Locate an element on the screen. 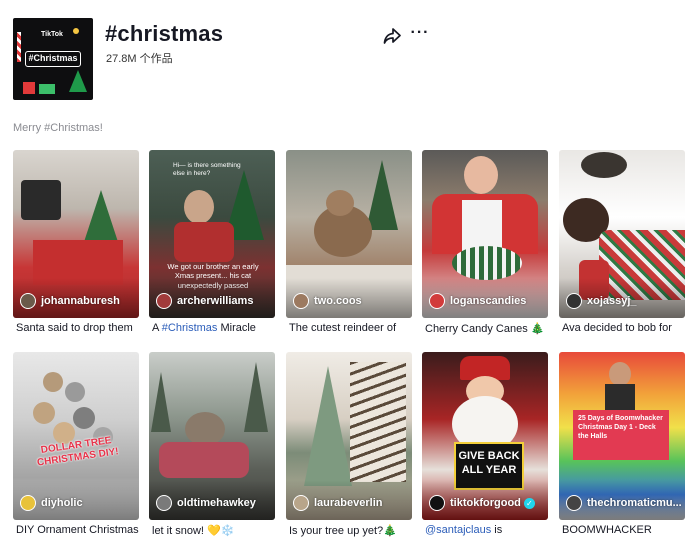  video-caption: Is your tree up yet?🎄 is located at coordinates (352, 530).